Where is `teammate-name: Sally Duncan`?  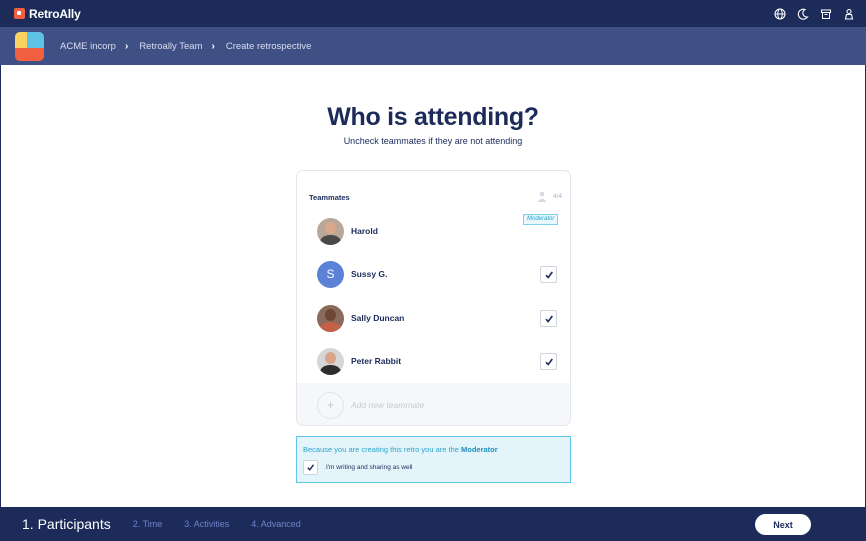 teammate-name: Sally Duncan is located at coordinates (378, 318).